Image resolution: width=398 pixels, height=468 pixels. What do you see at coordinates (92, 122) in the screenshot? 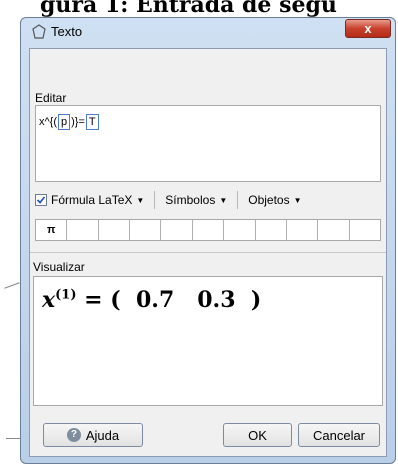
I see `object-slot: T` at bounding box center [92, 122].